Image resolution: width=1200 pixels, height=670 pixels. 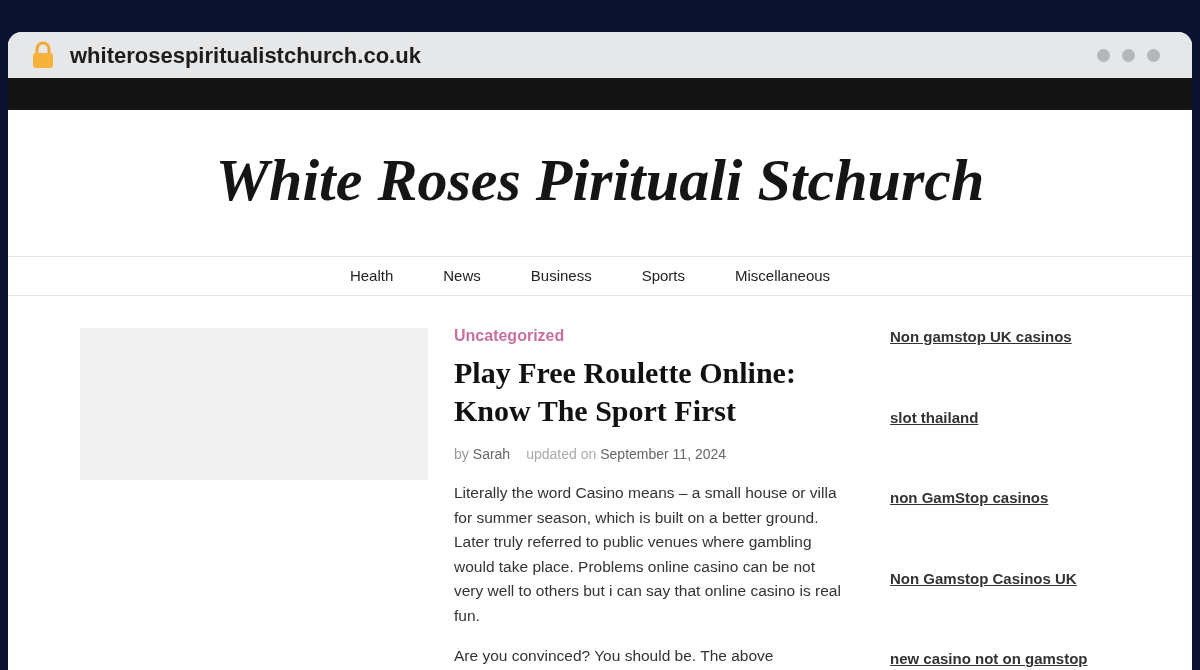 I want to click on lock-icon, so click(x=43, y=55).